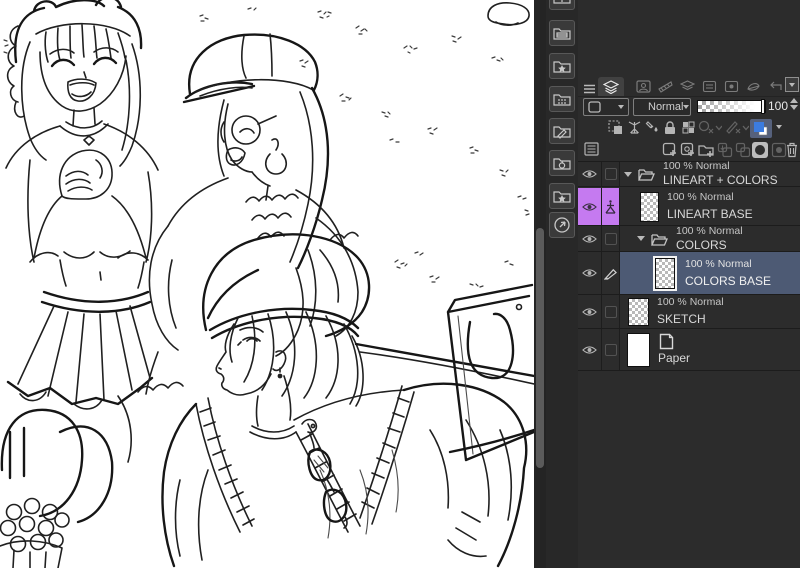  I want to click on swoosh-icon, so click(753, 87).